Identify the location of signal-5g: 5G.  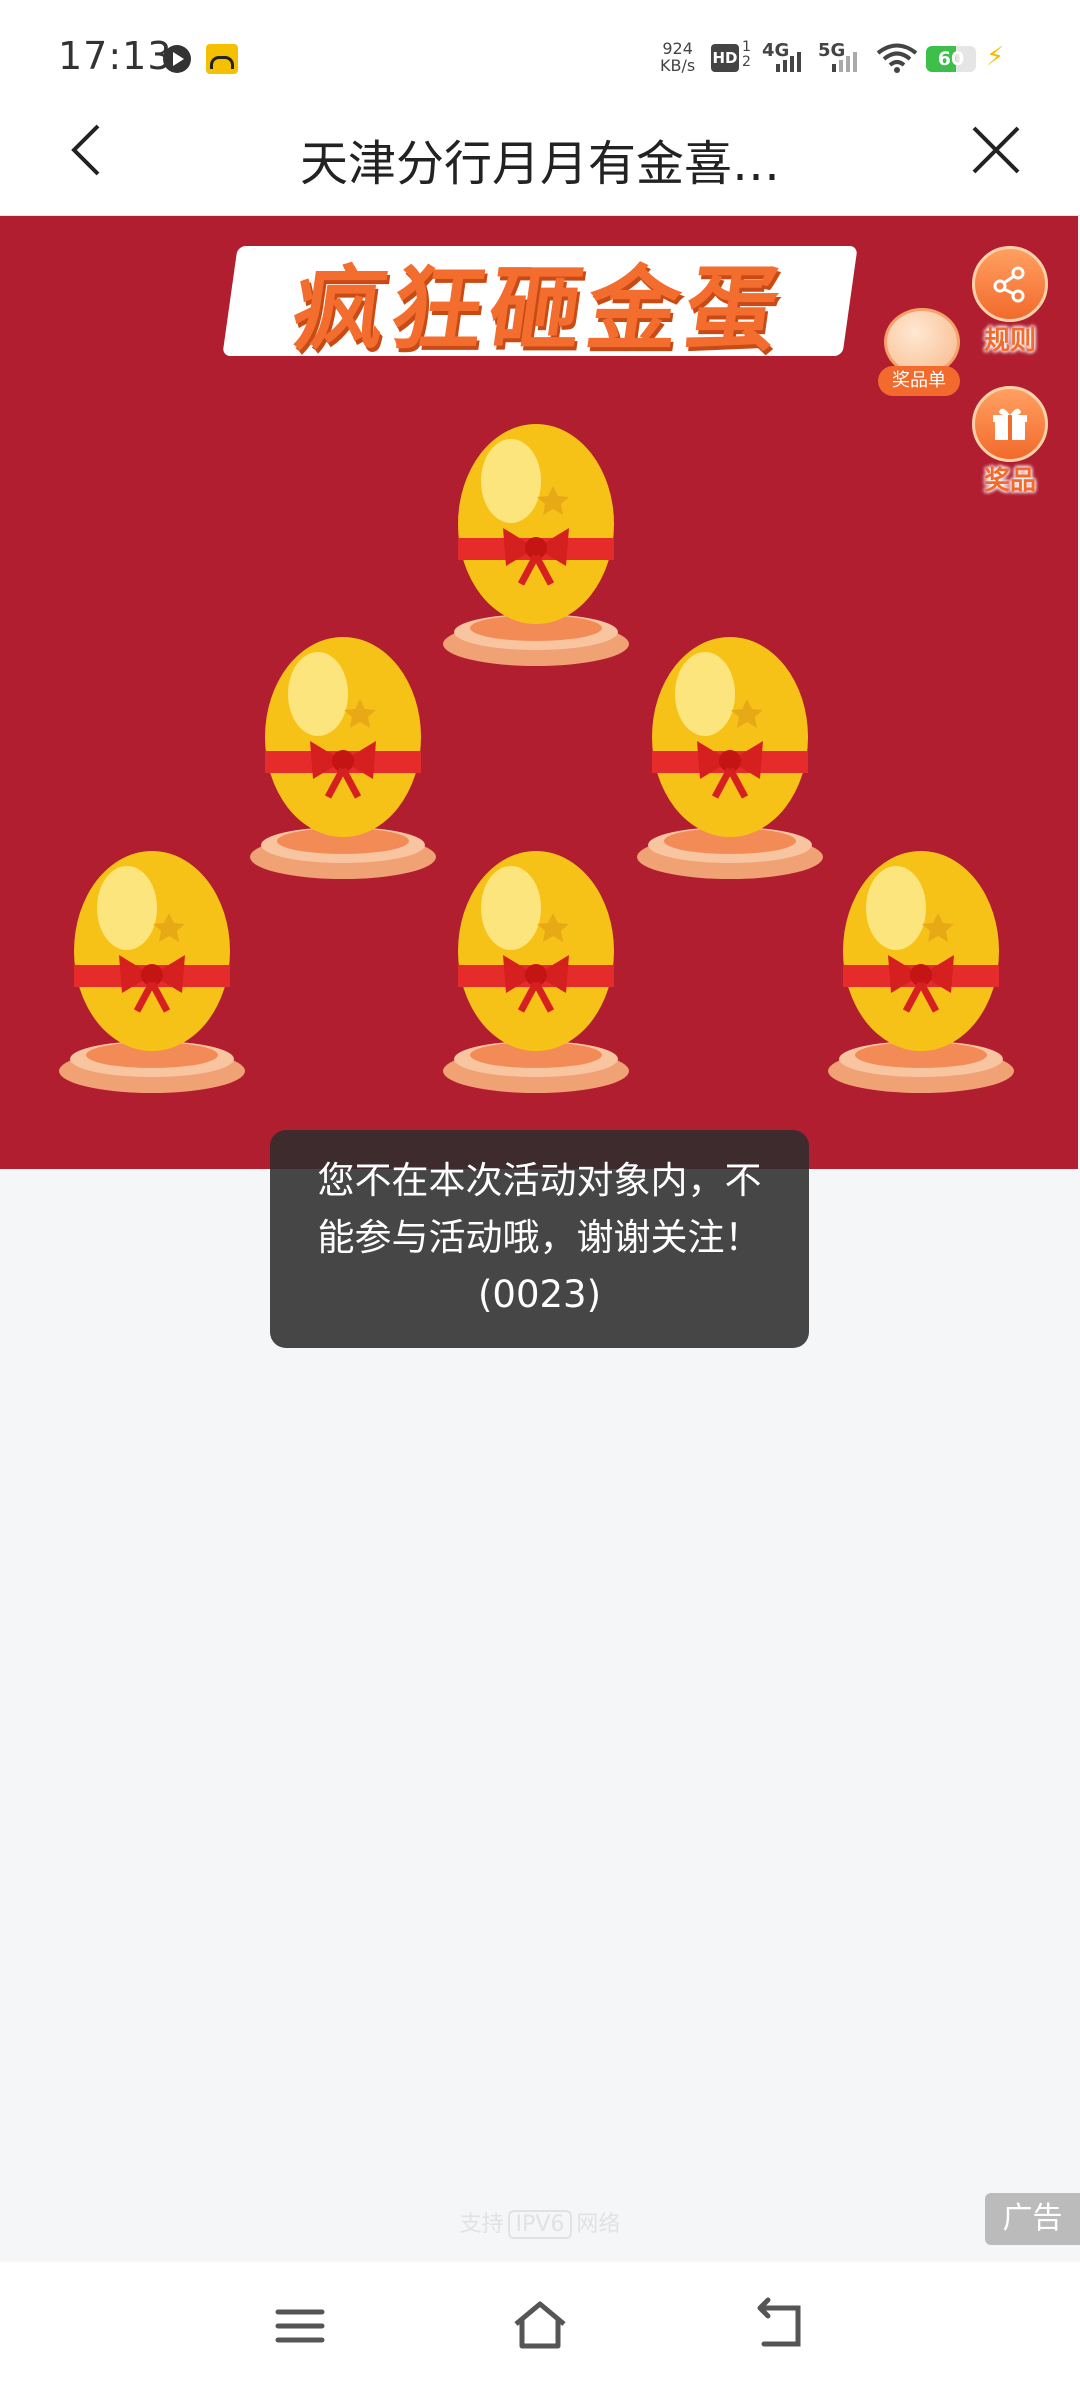
(848, 57).